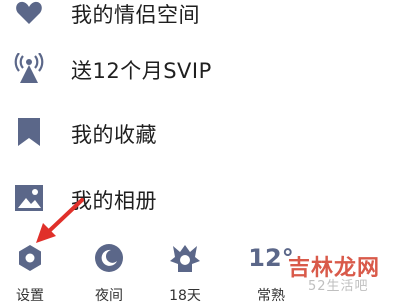 The width and height of the screenshot is (400, 305). I want to click on heart-icon, so click(29, 13).